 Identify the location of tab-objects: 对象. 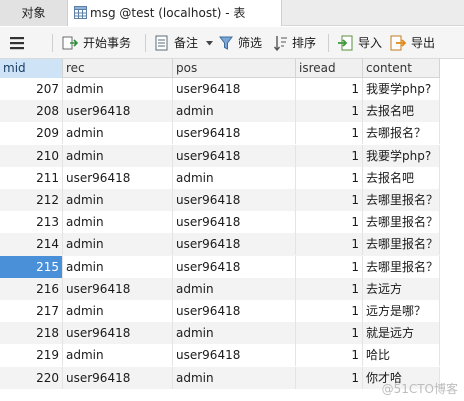
(34, 13).